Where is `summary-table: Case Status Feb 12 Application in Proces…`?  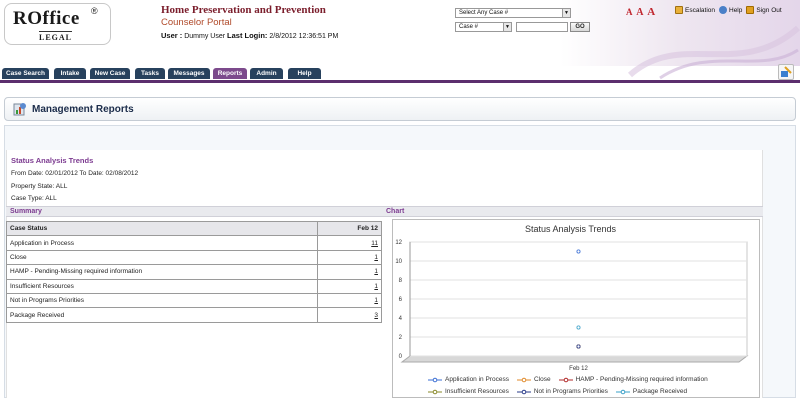
summary-table: Case Status Feb 12 Application in Proces… is located at coordinates (194, 271).